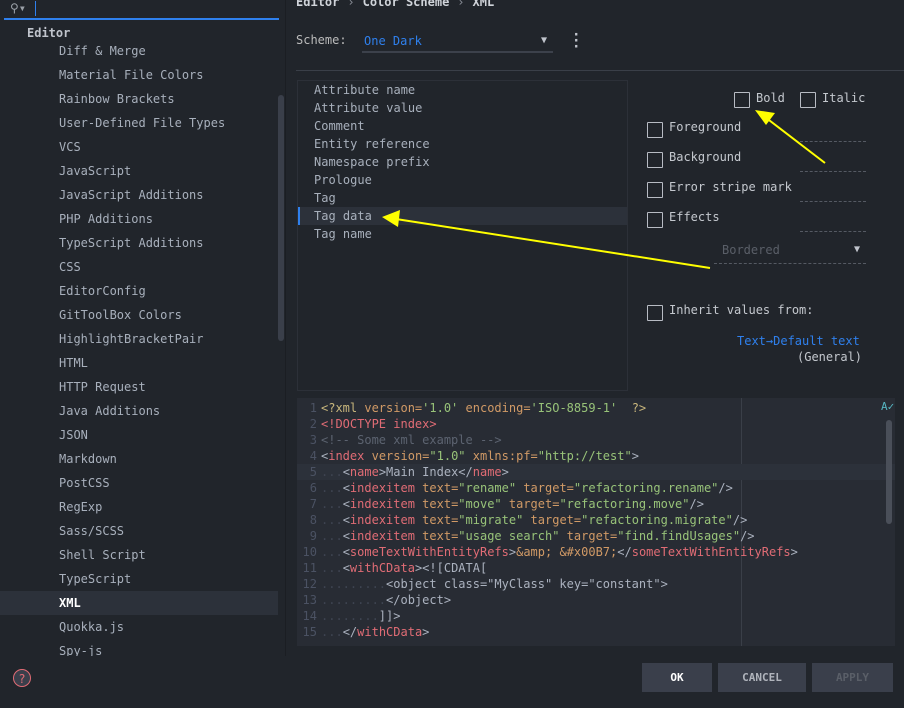 Image resolution: width=904 pixels, height=708 pixels. Describe the element at coordinates (139, 483) in the screenshot. I see `sidebar-item: PostCSS` at that location.